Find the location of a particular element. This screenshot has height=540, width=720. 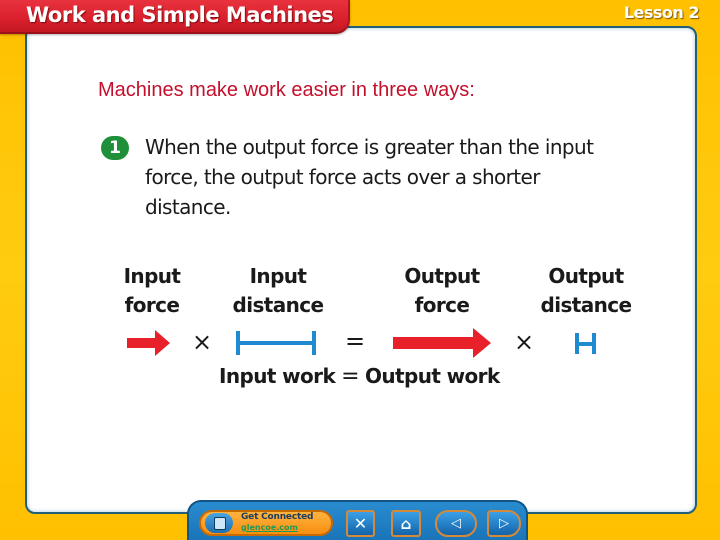

glencoe-link: glencoe.com is located at coordinates (269, 527).